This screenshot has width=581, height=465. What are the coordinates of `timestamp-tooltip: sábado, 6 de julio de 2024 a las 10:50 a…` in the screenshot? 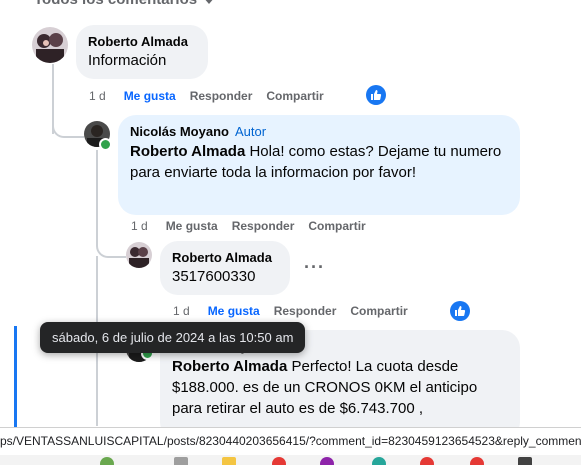 It's located at (173, 337).